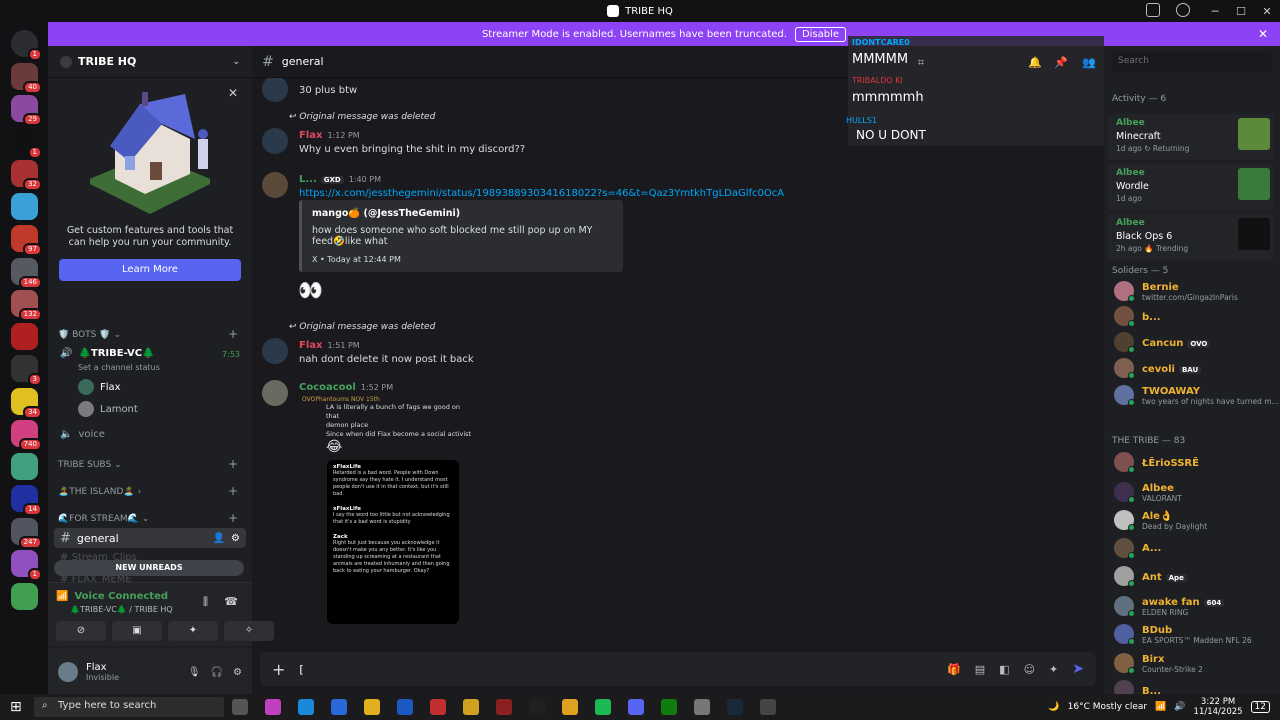 The width and height of the screenshot is (1280, 720). Describe the element at coordinates (1241, 11) in the screenshot. I see `maximize-button: ☐` at that location.